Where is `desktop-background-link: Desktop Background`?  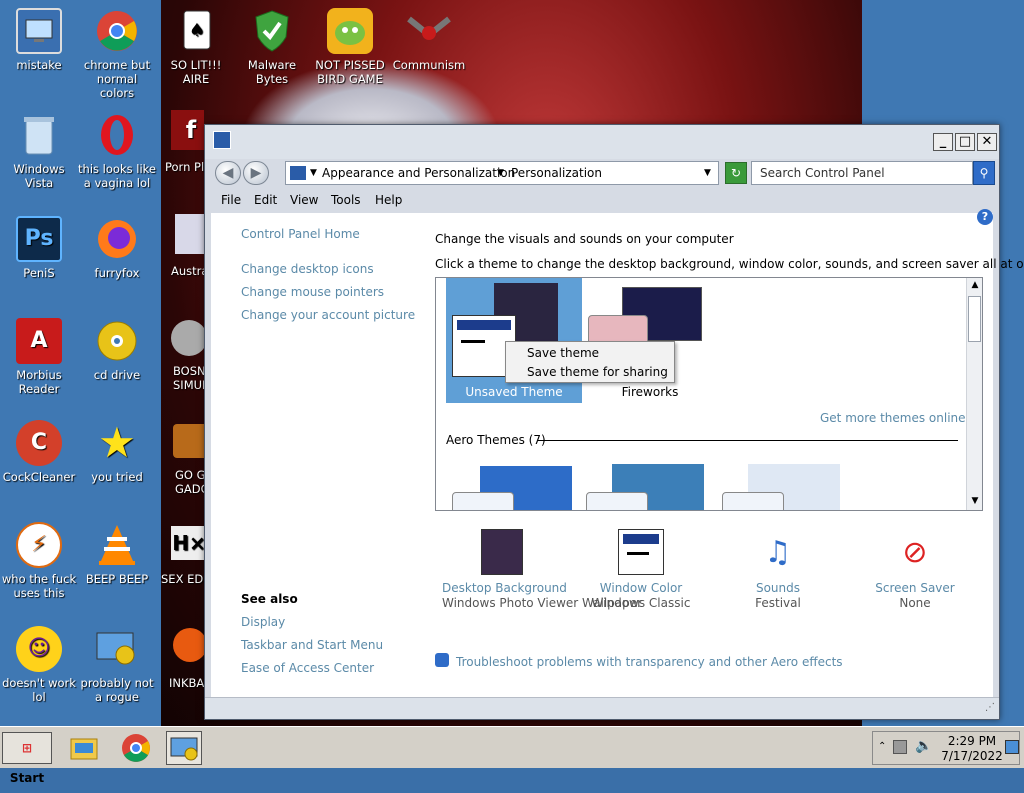 desktop-background-link: Desktop Background is located at coordinates (504, 588).